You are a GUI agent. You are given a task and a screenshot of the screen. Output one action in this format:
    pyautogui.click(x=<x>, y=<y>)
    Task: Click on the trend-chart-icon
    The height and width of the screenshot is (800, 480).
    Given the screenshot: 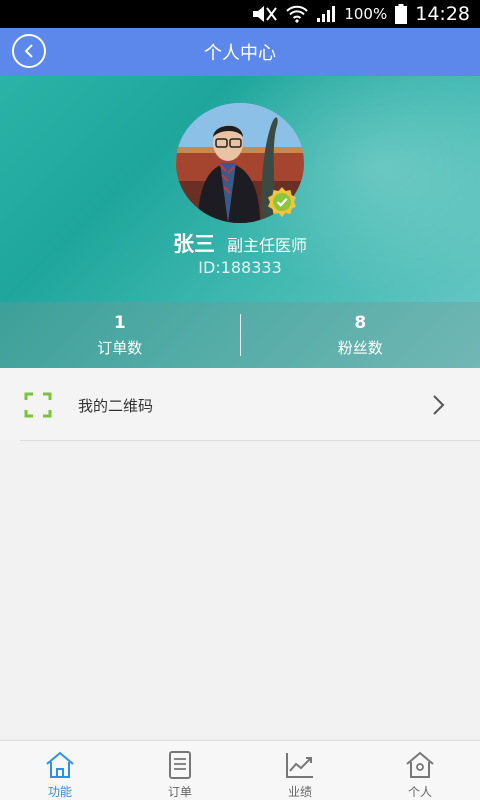 What is the action you would take?
    pyautogui.click(x=299, y=765)
    